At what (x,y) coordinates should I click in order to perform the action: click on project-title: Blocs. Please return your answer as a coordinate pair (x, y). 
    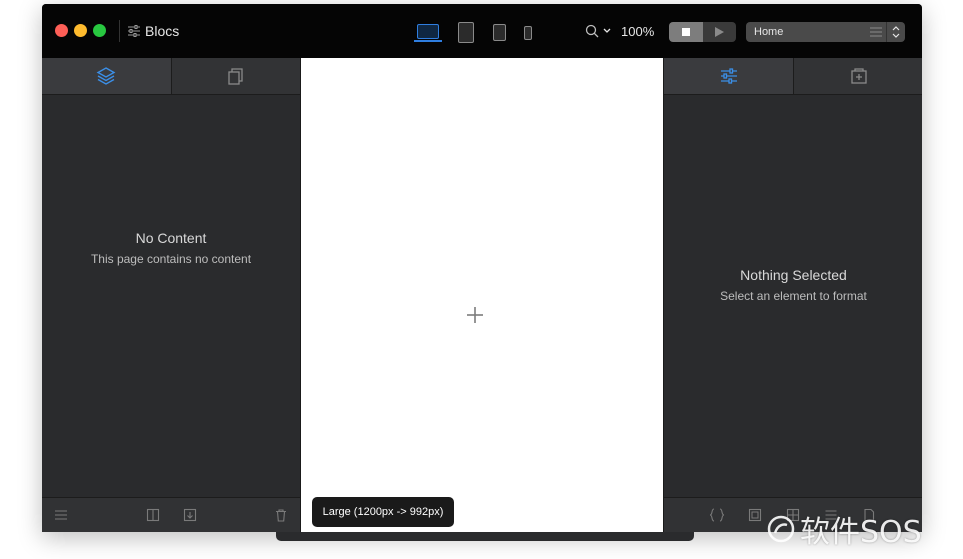
    Looking at the image, I should click on (153, 31).